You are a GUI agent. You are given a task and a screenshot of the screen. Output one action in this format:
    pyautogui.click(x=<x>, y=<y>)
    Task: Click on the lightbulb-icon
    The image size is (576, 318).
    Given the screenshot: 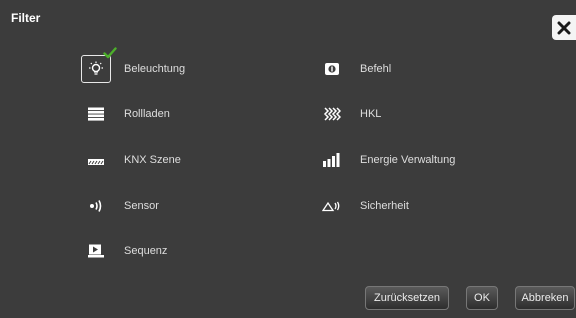 What is the action you would take?
    pyautogui.click(x=96, y=68)
    